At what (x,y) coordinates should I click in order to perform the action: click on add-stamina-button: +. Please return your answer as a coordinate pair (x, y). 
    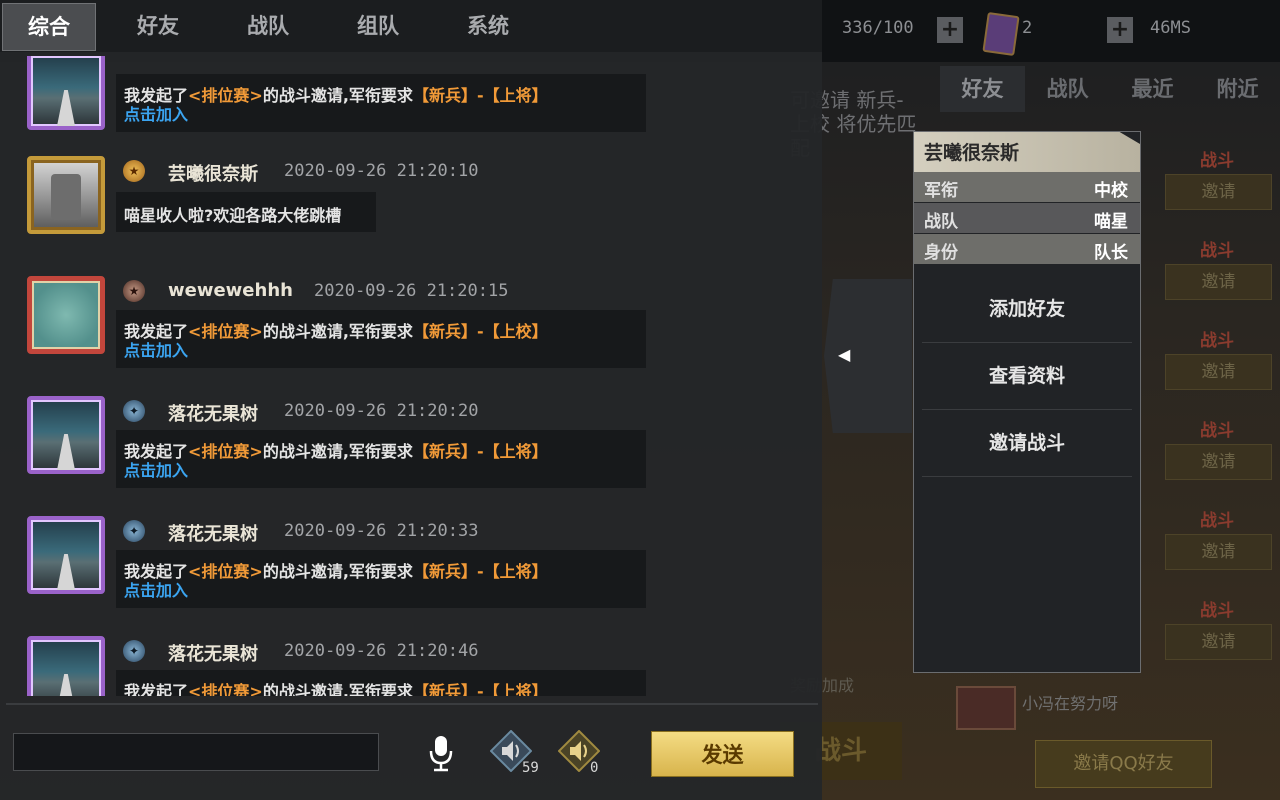
    Looking at the image, I should click on (950, 30).